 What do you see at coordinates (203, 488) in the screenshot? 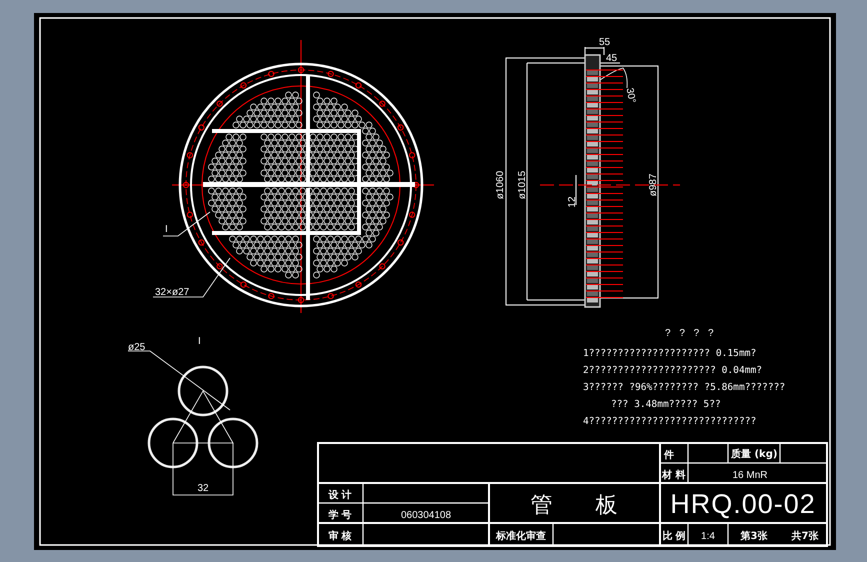
I see `pitch-label: 32` at bounding box center [203, 488].